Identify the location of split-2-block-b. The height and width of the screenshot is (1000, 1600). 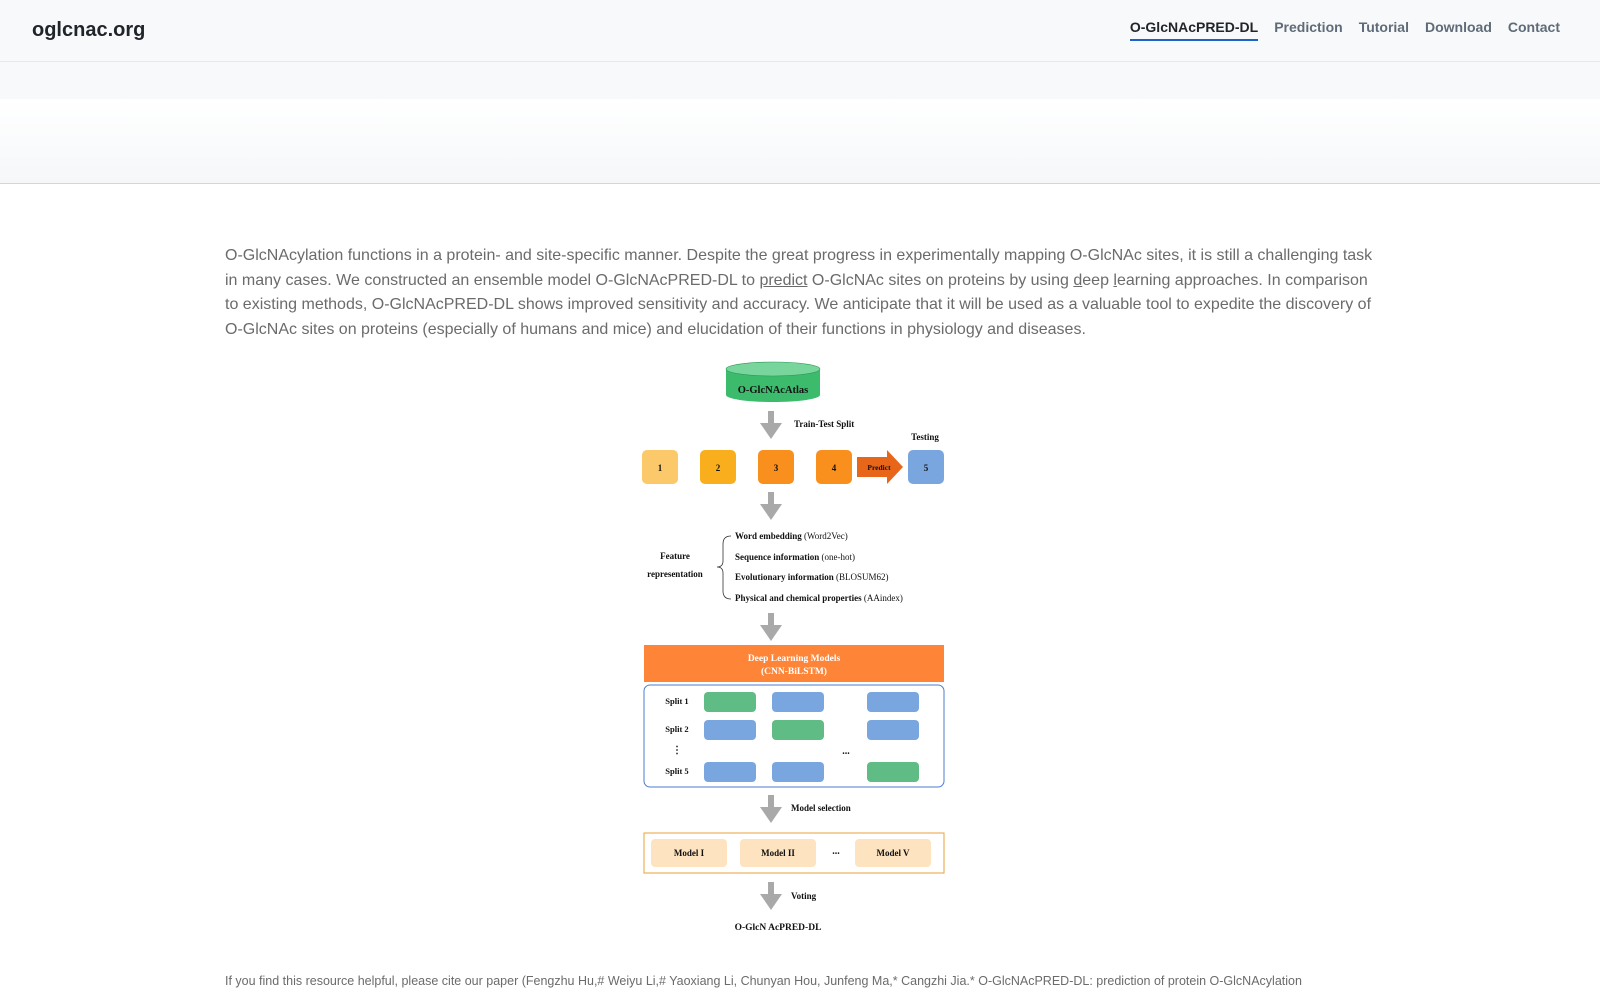
(798, 730).